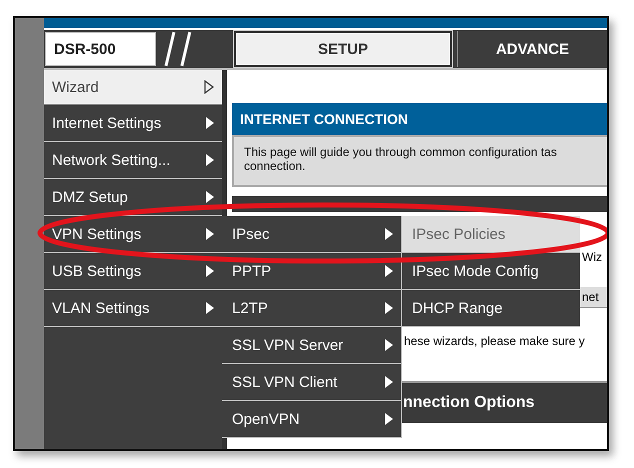  Describe the element at coordinates (275, 166) in the screenshot. I see `description-text: connection.` at that location.